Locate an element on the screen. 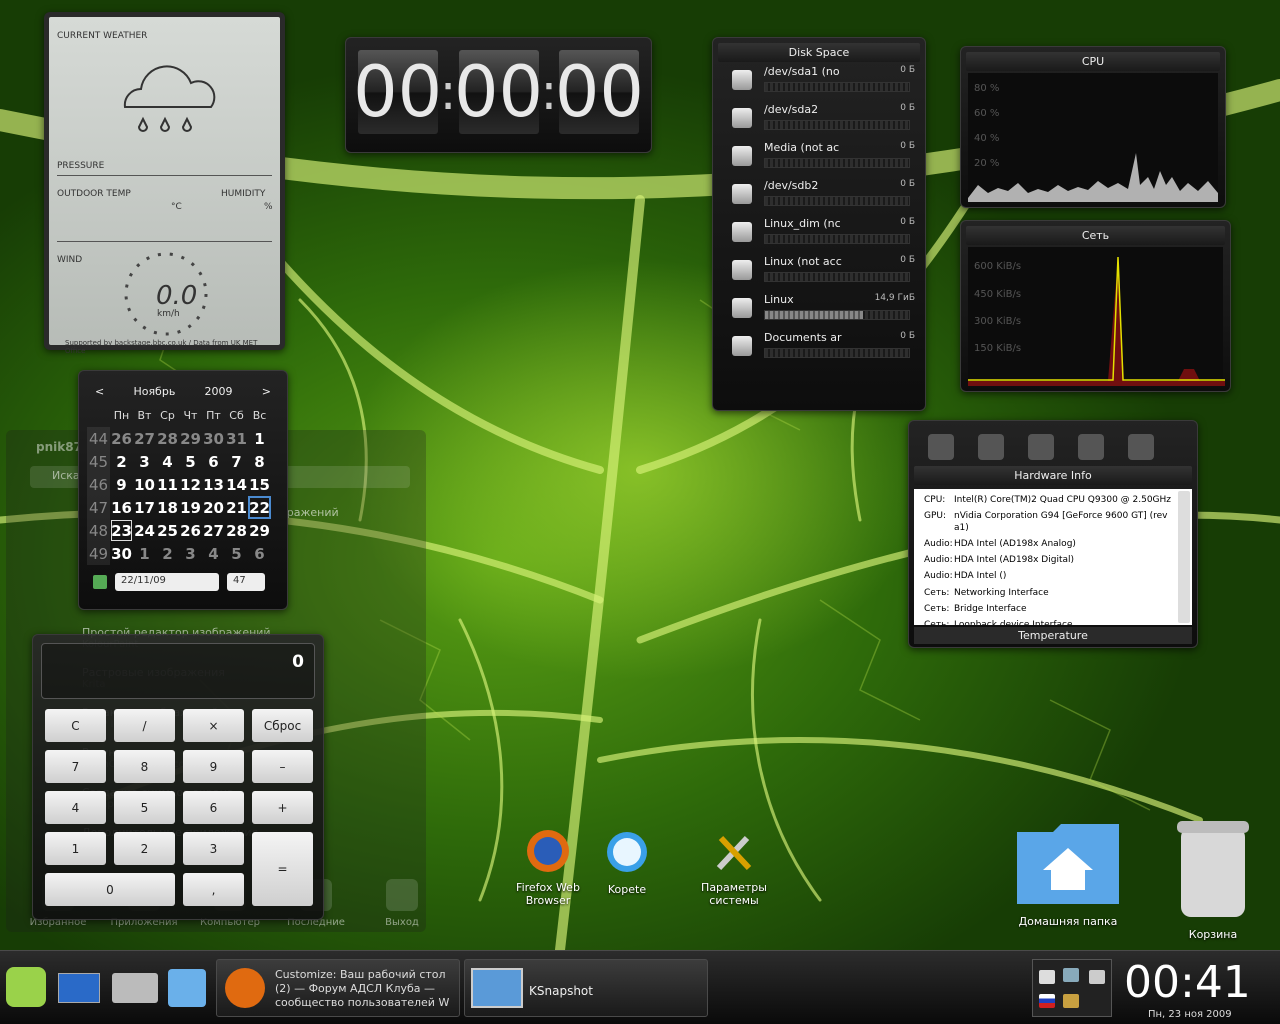  calculator-key: 6 is located at coordinates (213, 807).